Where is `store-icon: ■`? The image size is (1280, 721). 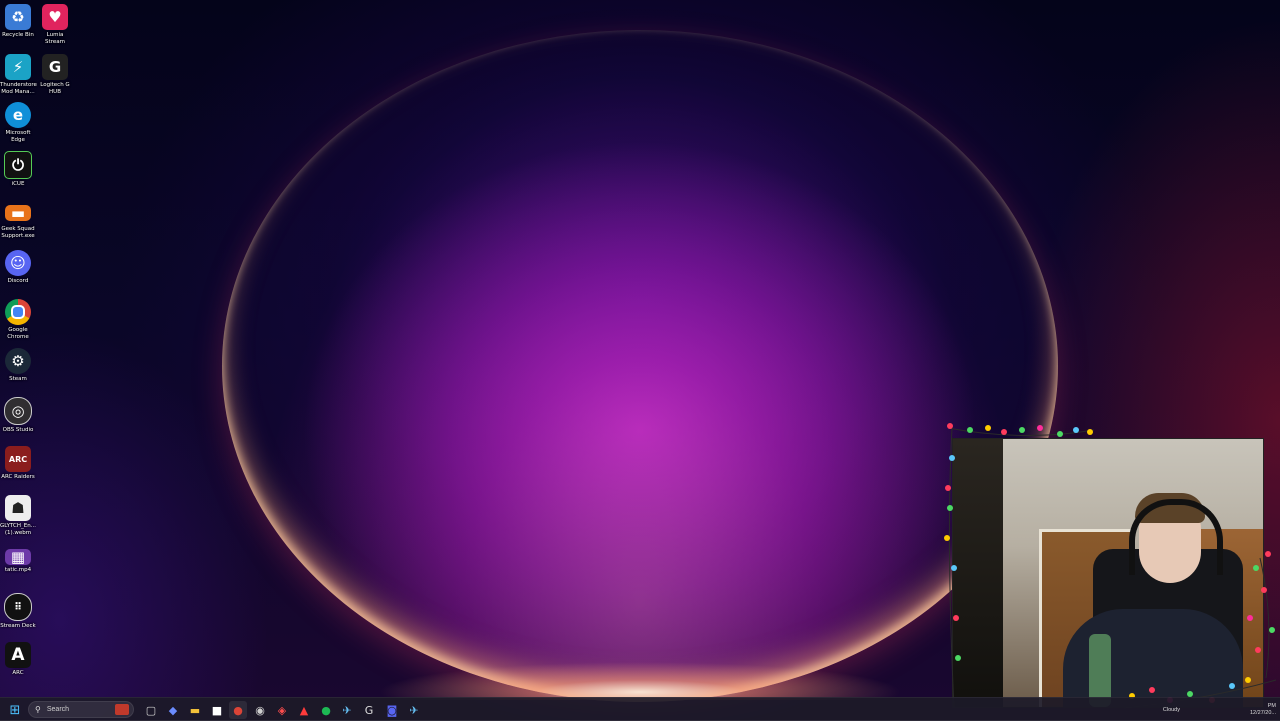
store-icon: ■ is located at coordinates (217, 710).